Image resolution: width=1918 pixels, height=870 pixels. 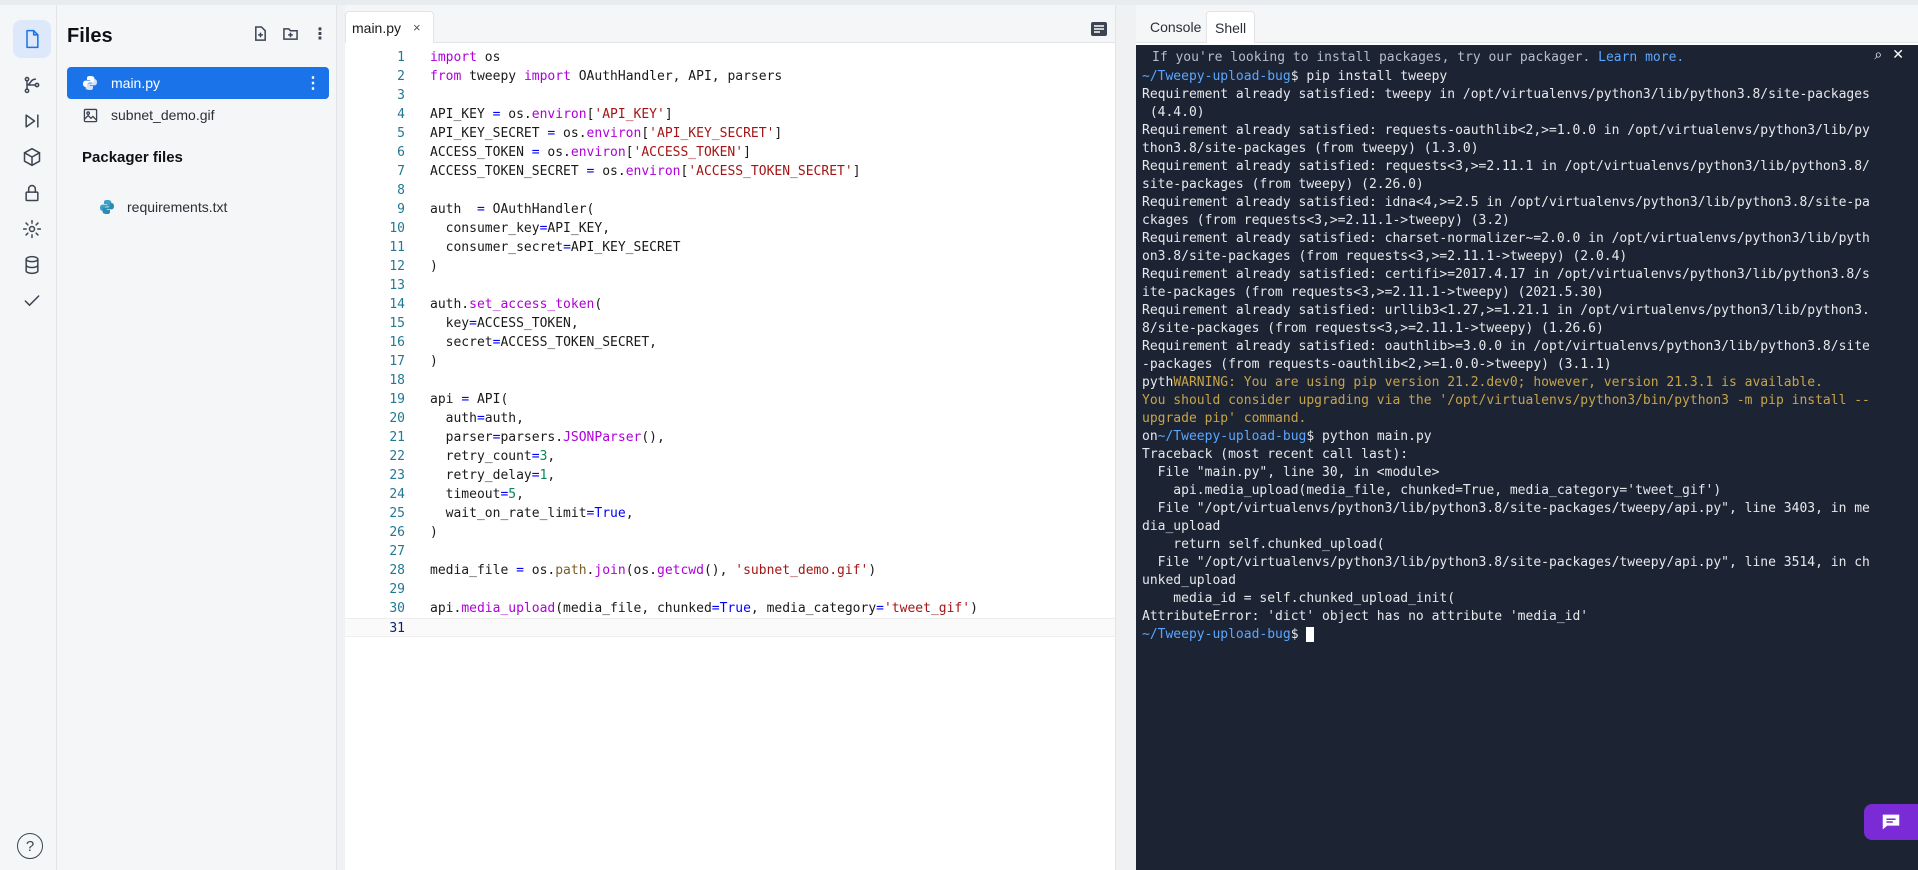 What do you see at coordinates (730, 418) in the screenshot?
I see `code-line: 20 auth=auth,` at bounding box center [730, 418].